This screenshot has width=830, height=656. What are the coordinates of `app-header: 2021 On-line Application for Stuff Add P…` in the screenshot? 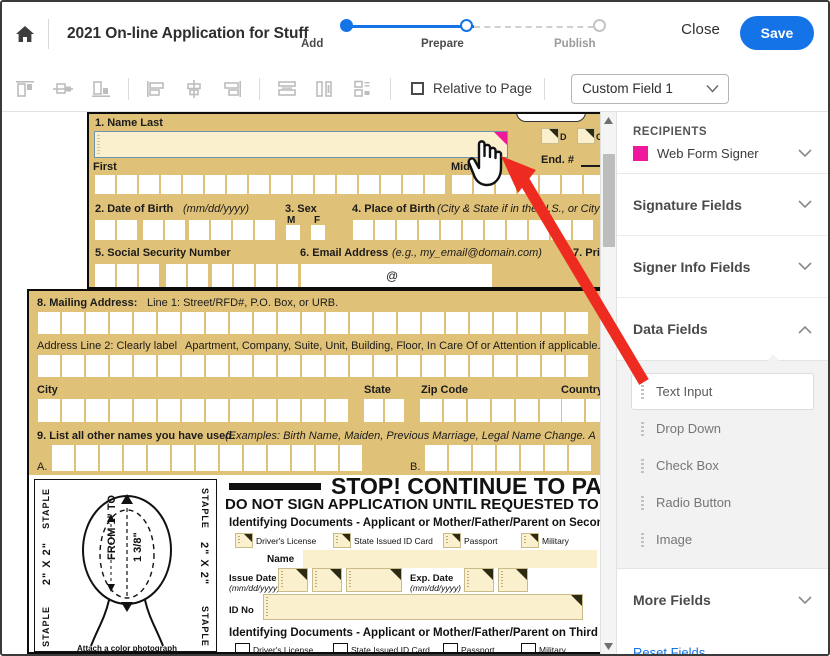 It's located at (415, 34).